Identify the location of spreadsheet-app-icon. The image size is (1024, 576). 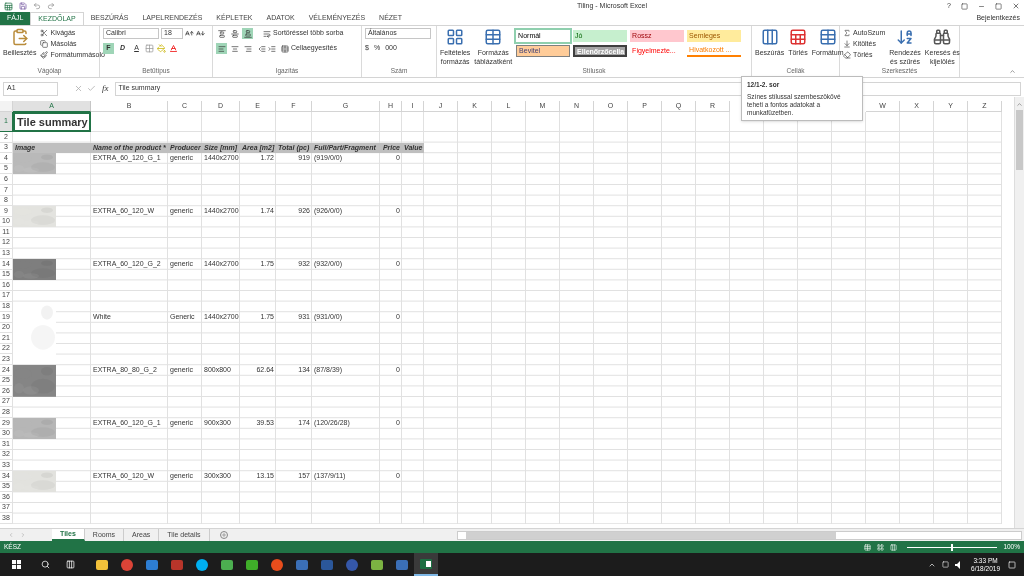
(426, 563).